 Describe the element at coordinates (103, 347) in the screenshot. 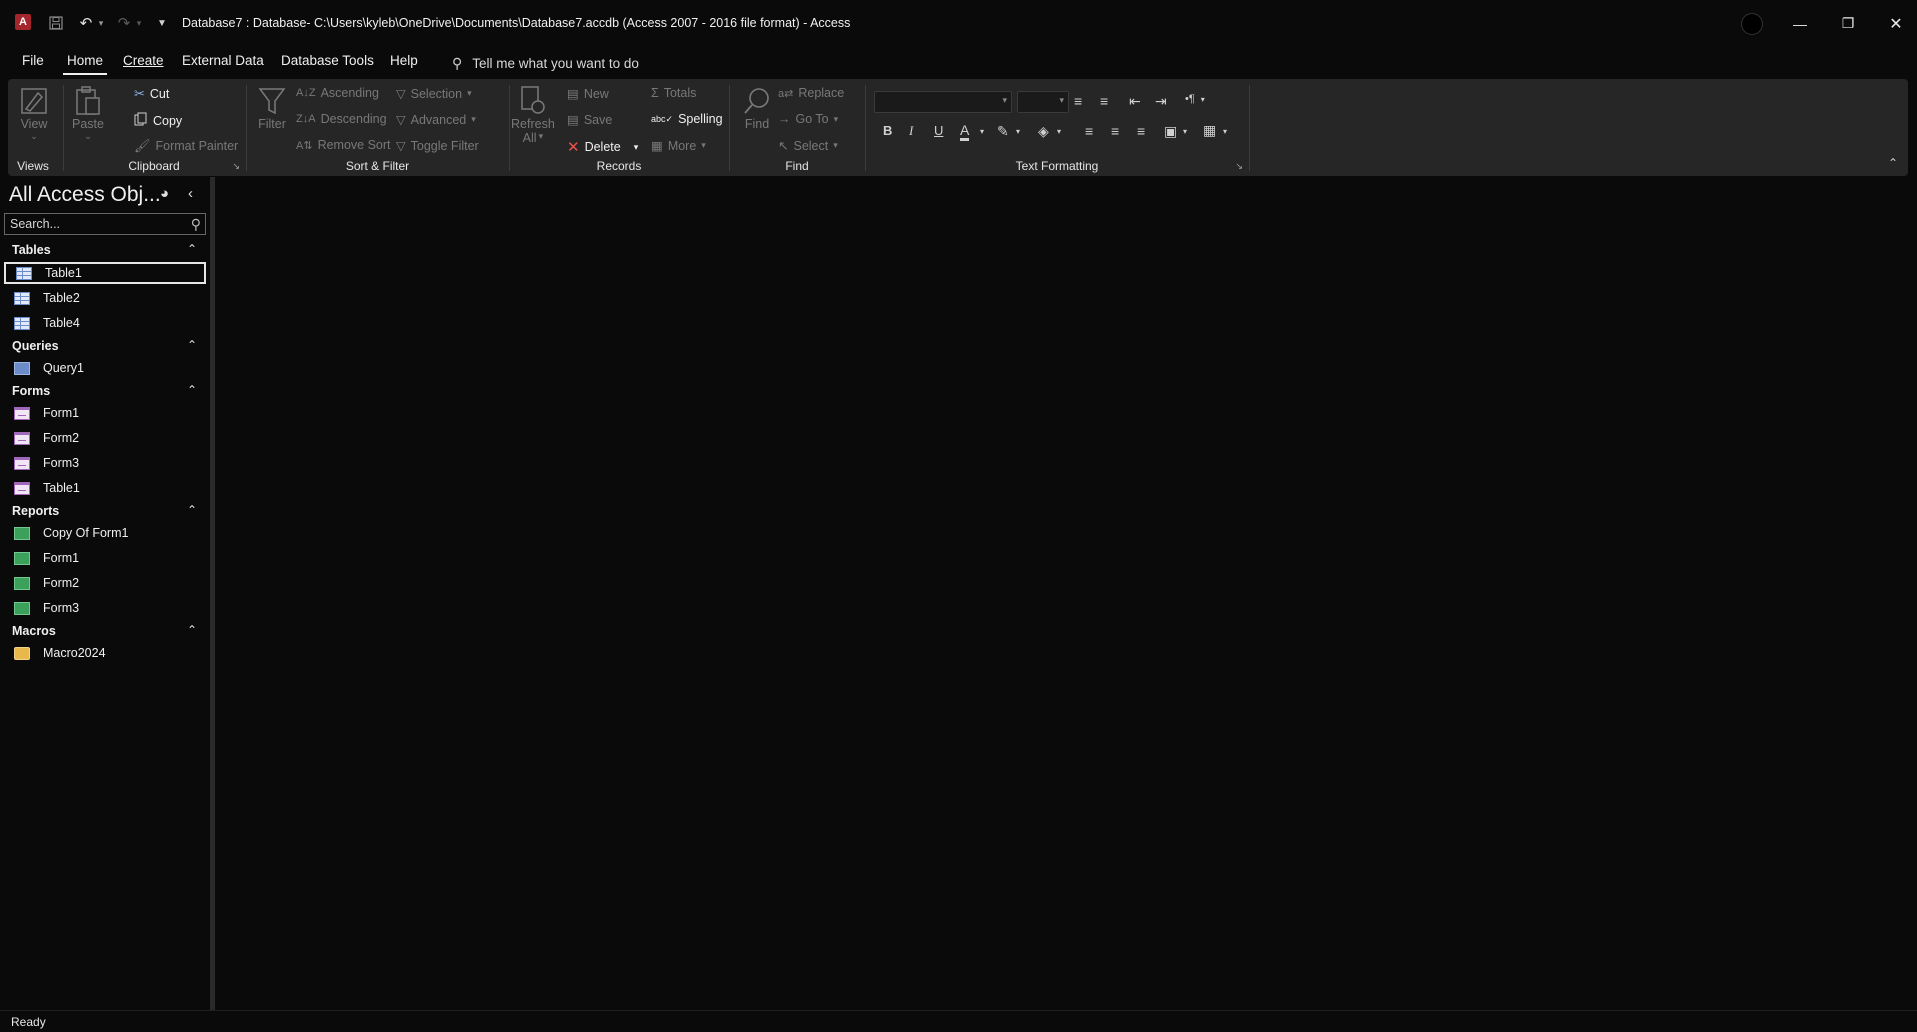

I see `nav-group-queries: Queries ⌃` at that location.